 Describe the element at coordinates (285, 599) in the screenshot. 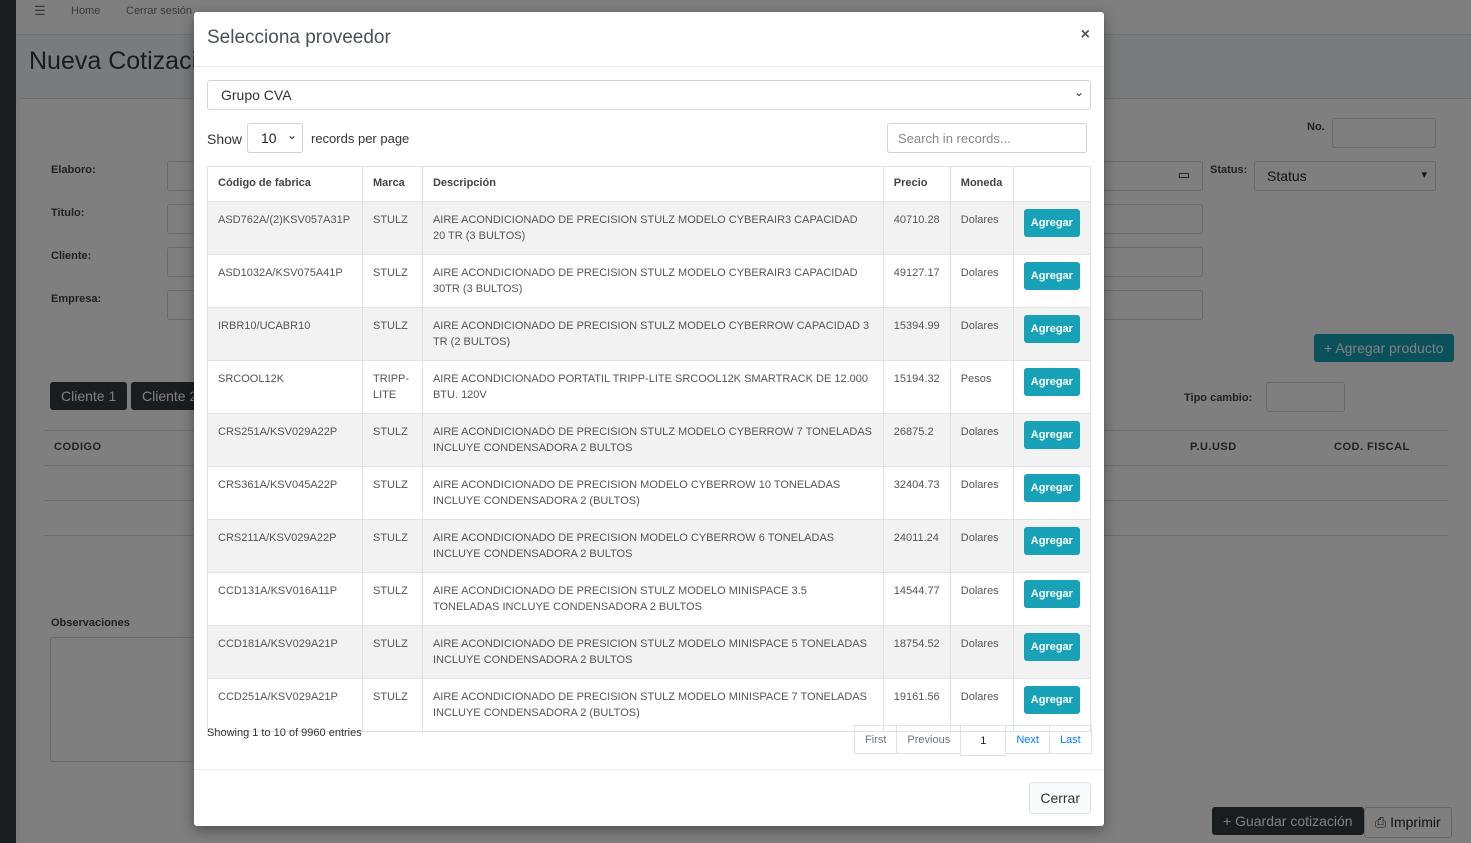

I see `cell-code: CCD131A/KSV016A11P` at that location.